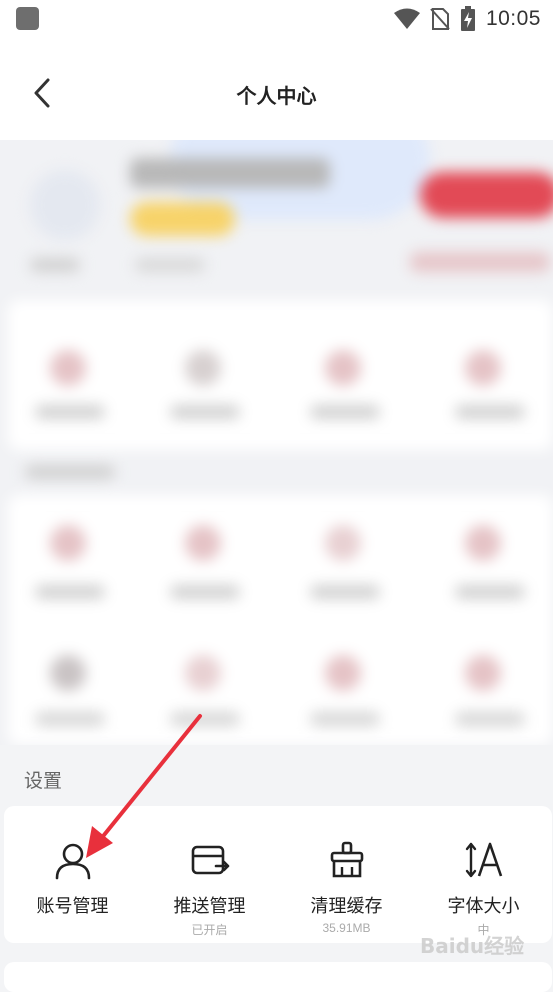  What do you see at coordinates (513, 18) in the screenshot?
I see `status-time: 10:05` at bounding box center [513, 18].